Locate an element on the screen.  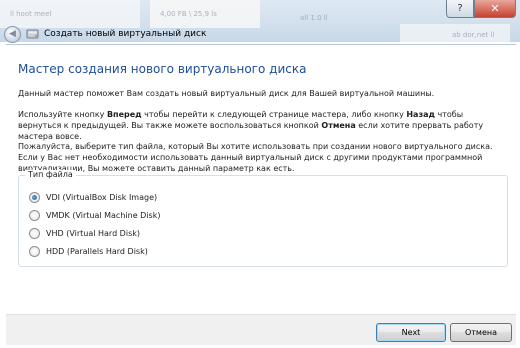
radio-vhd: VHD (Virtual Hard Disk) is located at coordinates (84, 233).